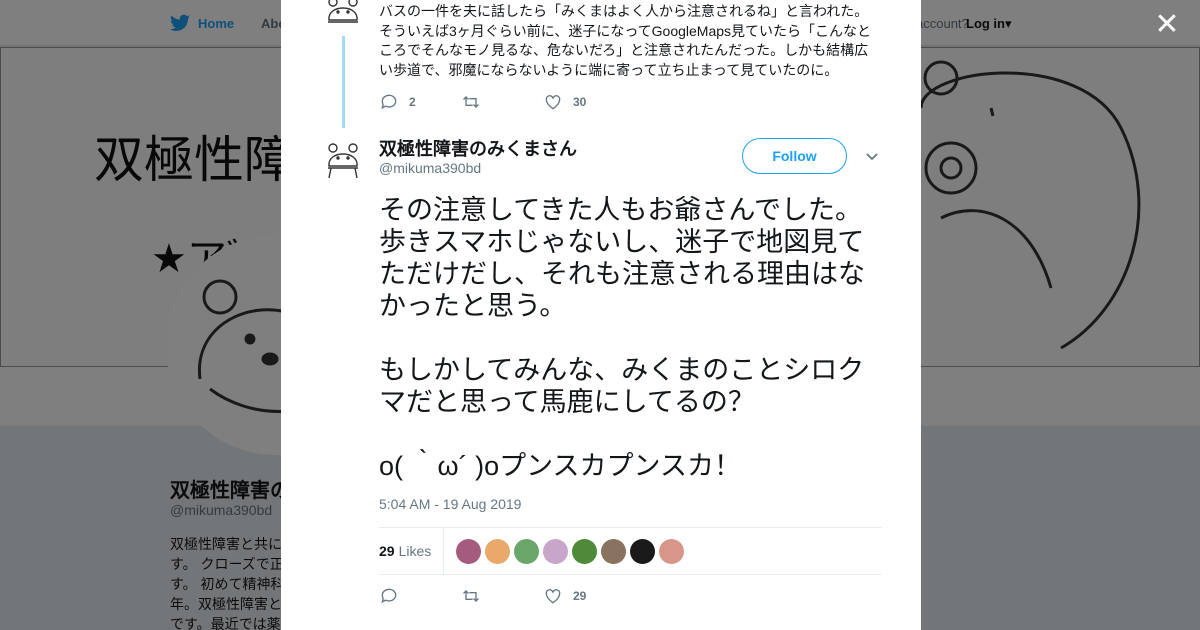 This screenshot has height=630, width=1200. Describe the element at coordinates (420, 596) in the screenshot. I see `reply-button` at that location.